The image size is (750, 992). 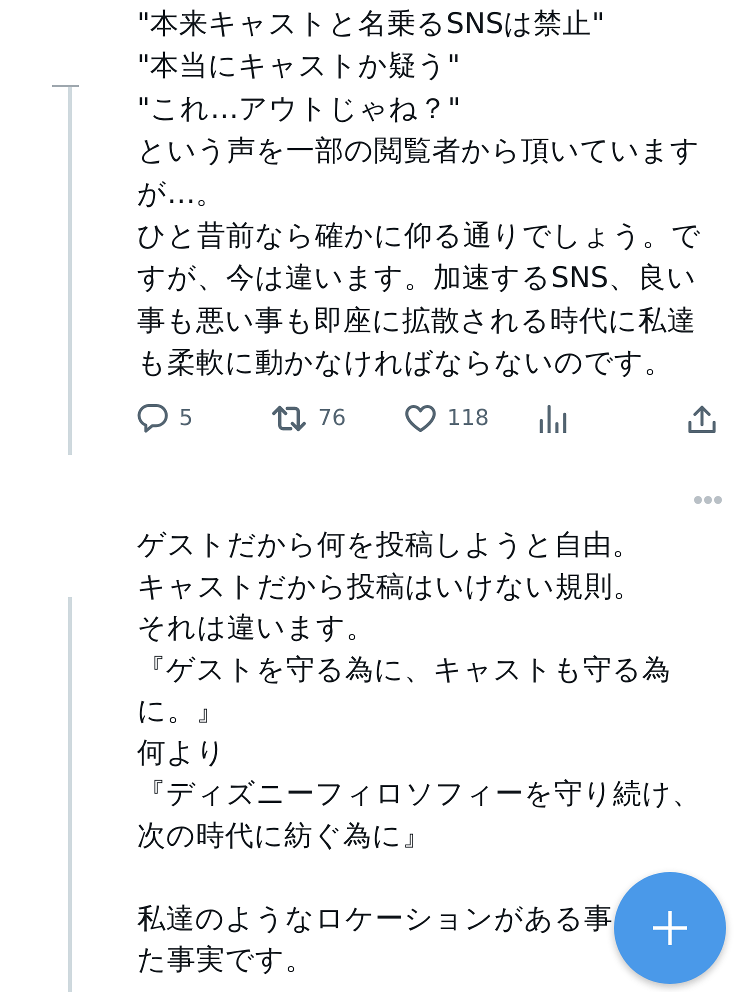 I want to click on tweet-text: 何より, so click(x=181, y=752).